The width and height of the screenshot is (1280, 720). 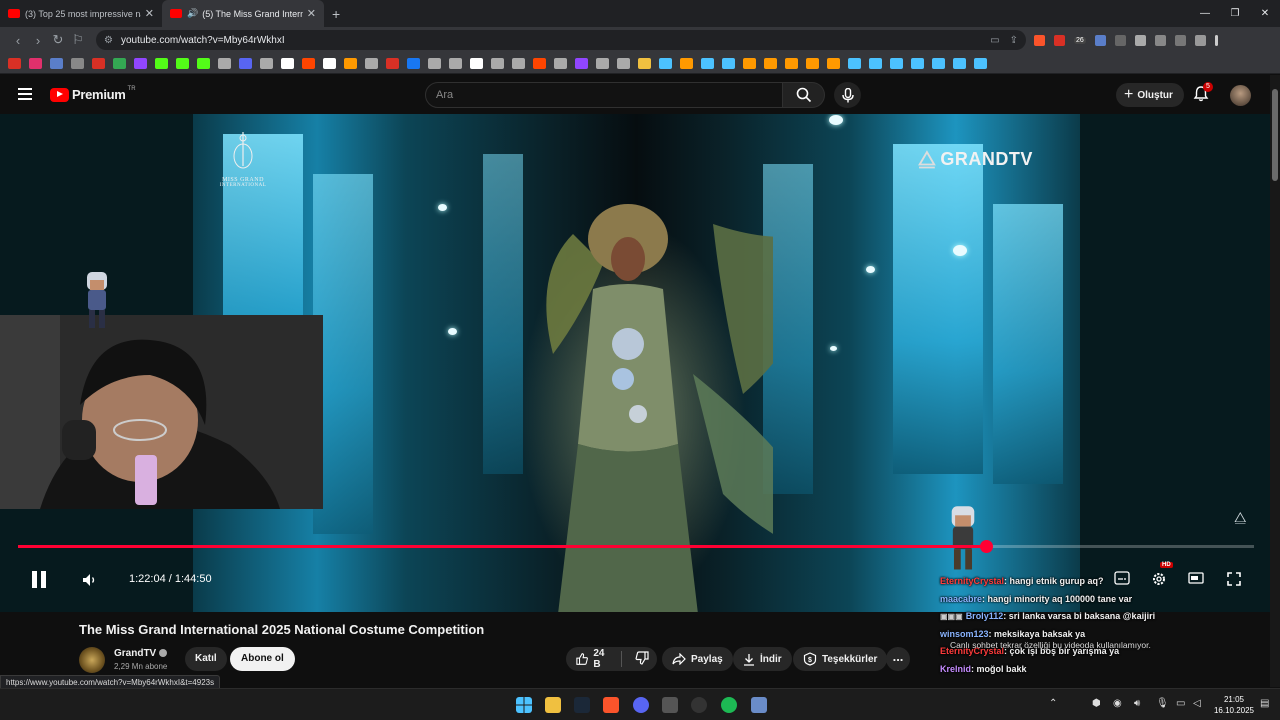 What do you see at coordinates (1160, 40) in the screenshot?
I see `puzzle-icon` at bounding box center [1160, 40].